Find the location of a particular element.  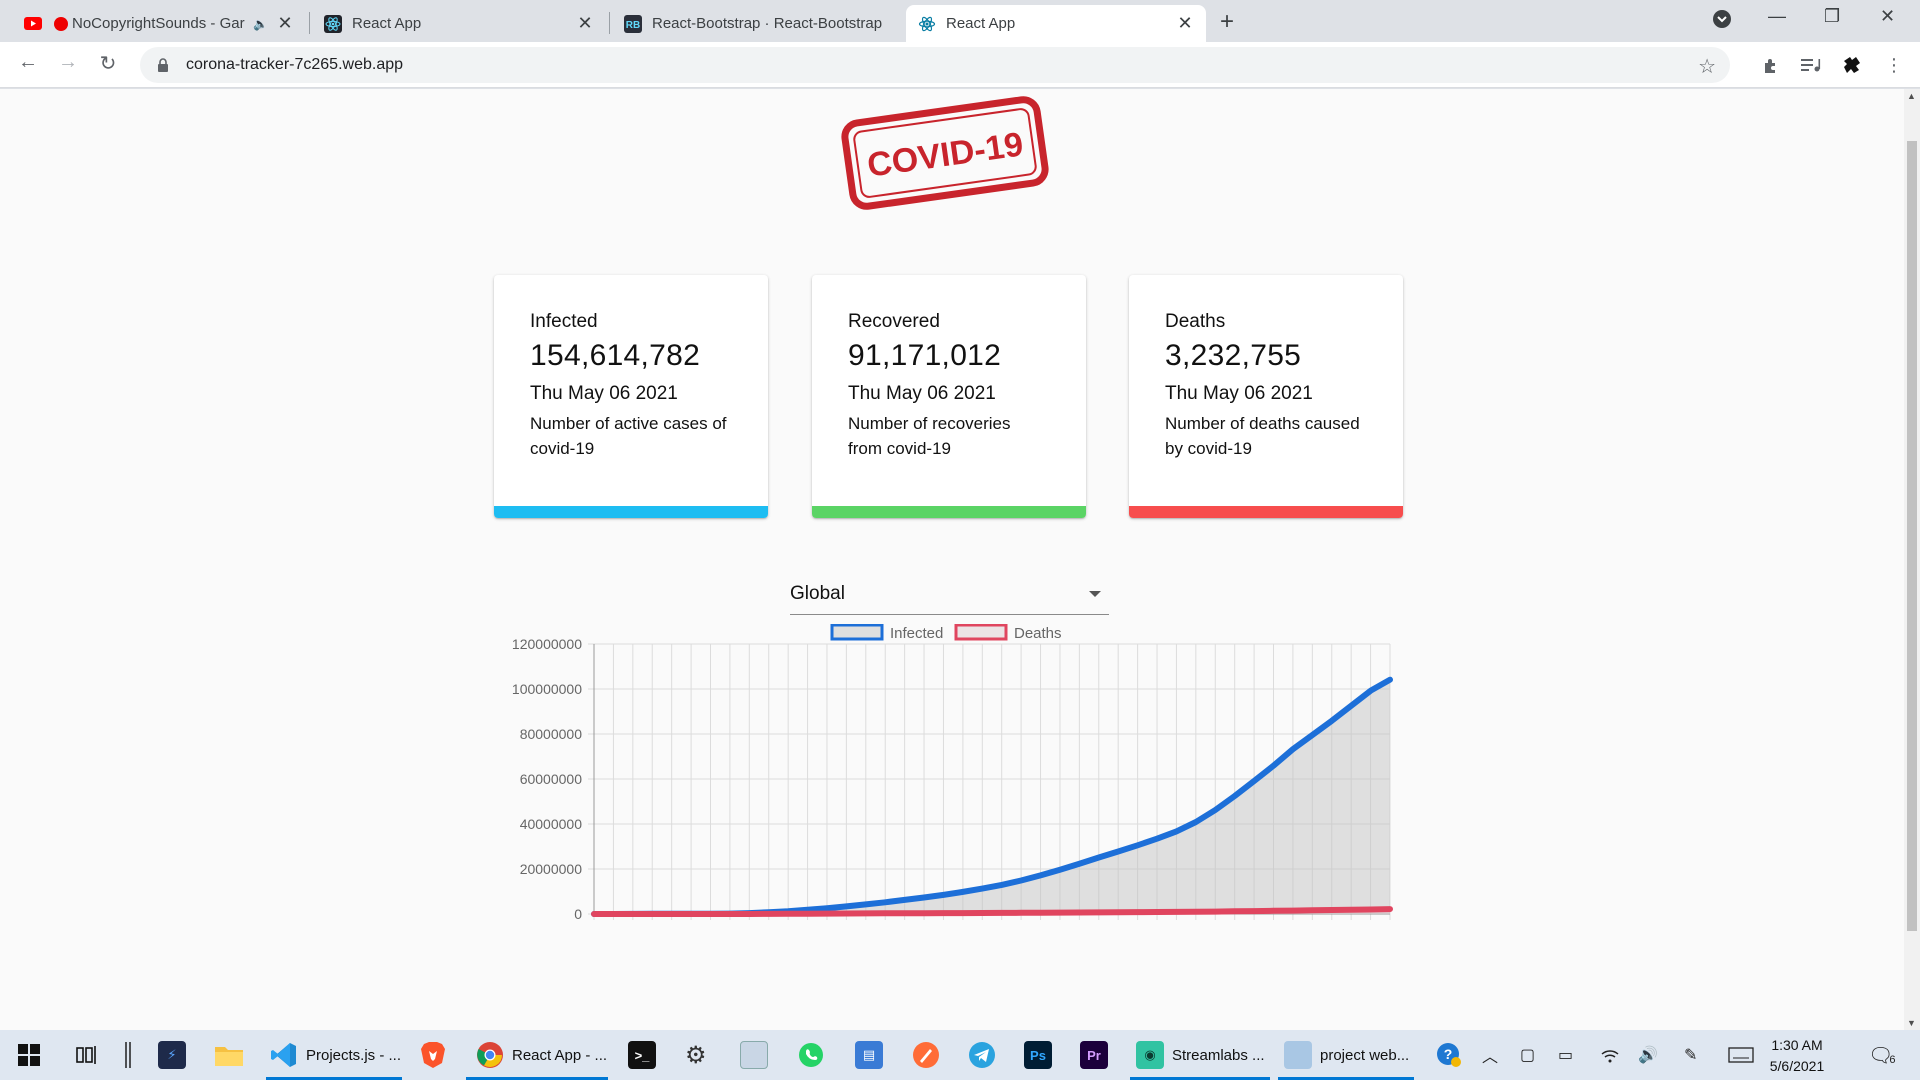

tab-nocopyrightsounds: NoCopyrightSounds - Gar 🔈 ✕ is located at coordinates (159, 23).